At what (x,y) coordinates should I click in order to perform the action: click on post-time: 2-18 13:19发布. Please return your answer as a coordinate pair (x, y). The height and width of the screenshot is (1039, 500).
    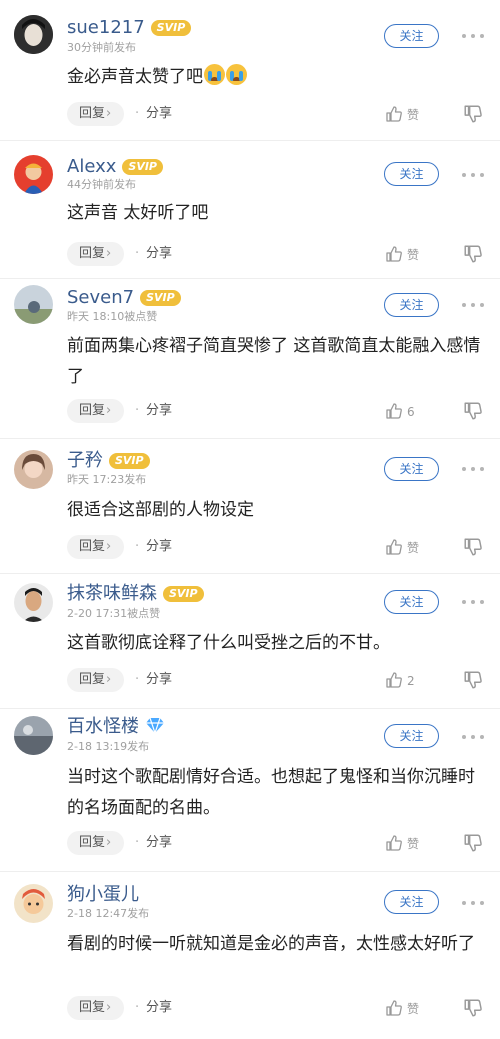
    Looking at the image, I should click on (108, 746).